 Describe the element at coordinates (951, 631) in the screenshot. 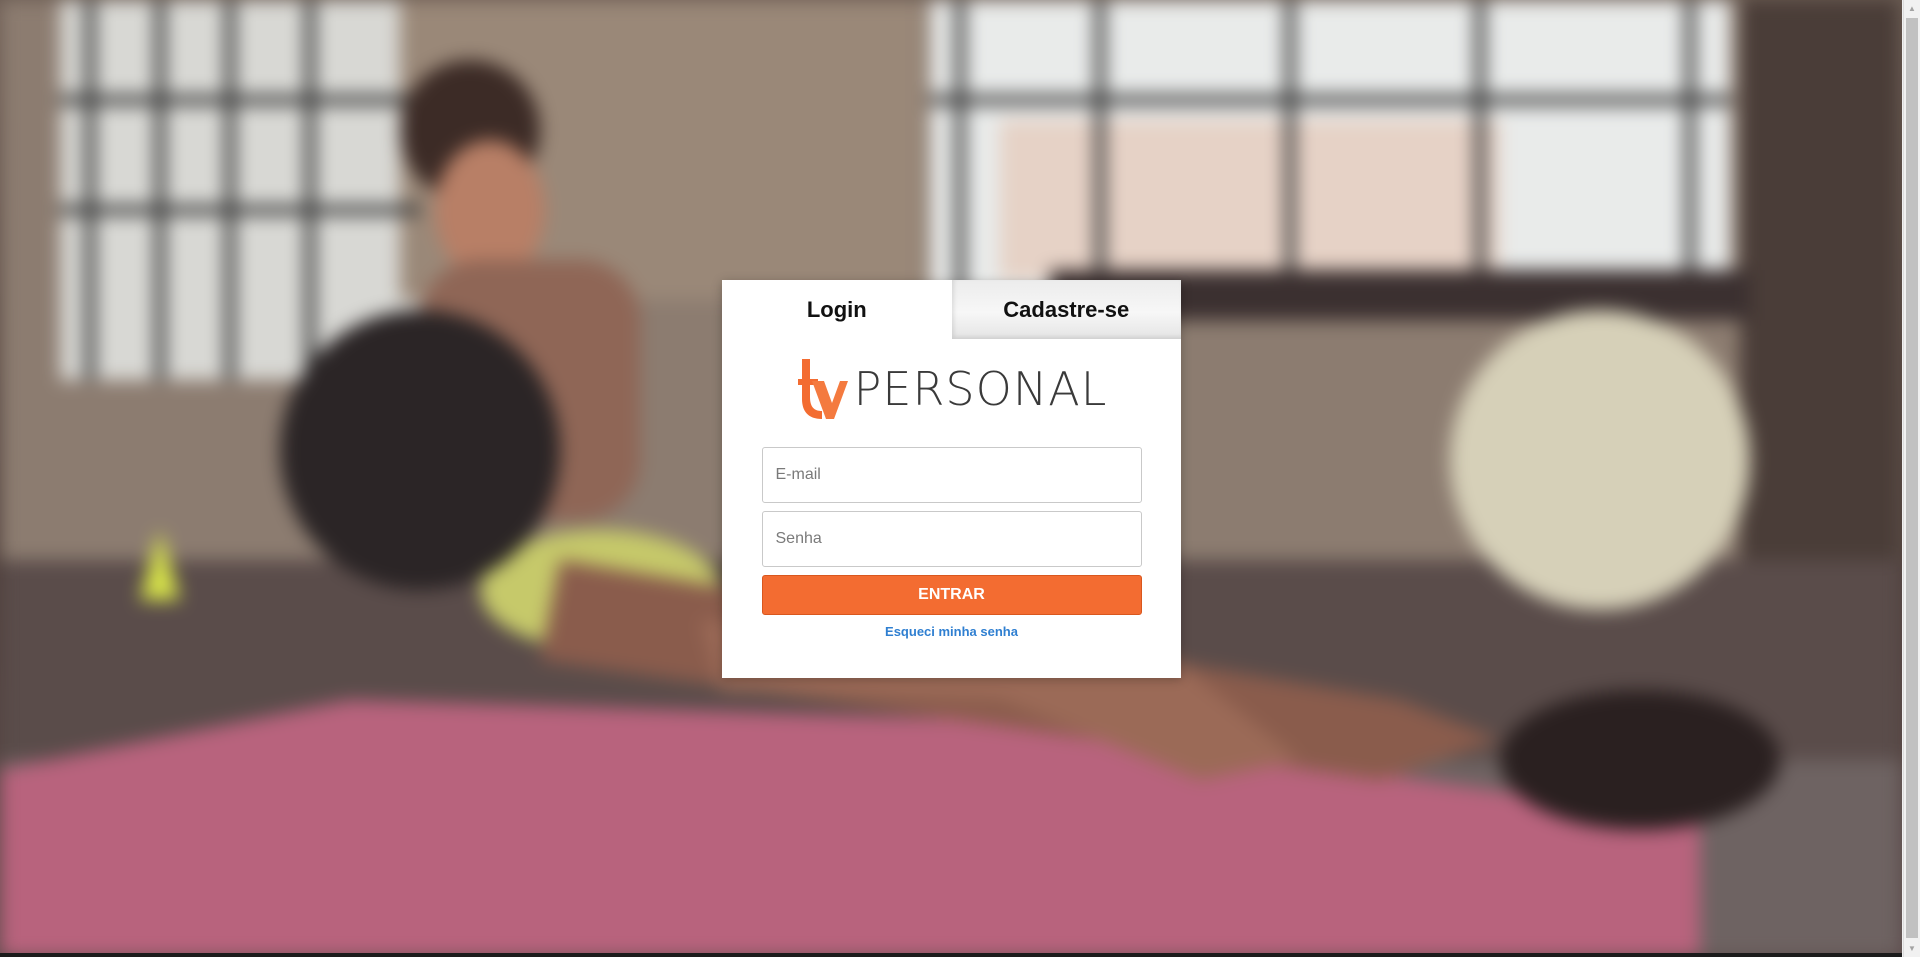

I see `forgot-password-link: Esqueci minha senha` at that location.